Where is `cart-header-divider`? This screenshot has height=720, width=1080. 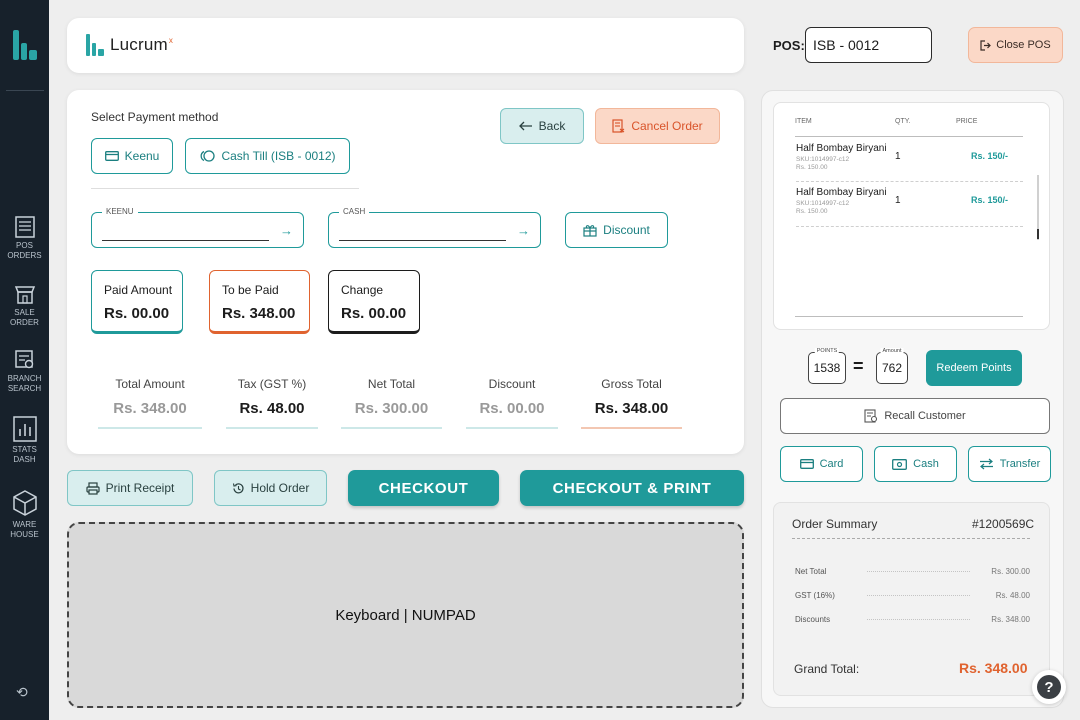
cart-header-divider is located at coordinates (909, 136).